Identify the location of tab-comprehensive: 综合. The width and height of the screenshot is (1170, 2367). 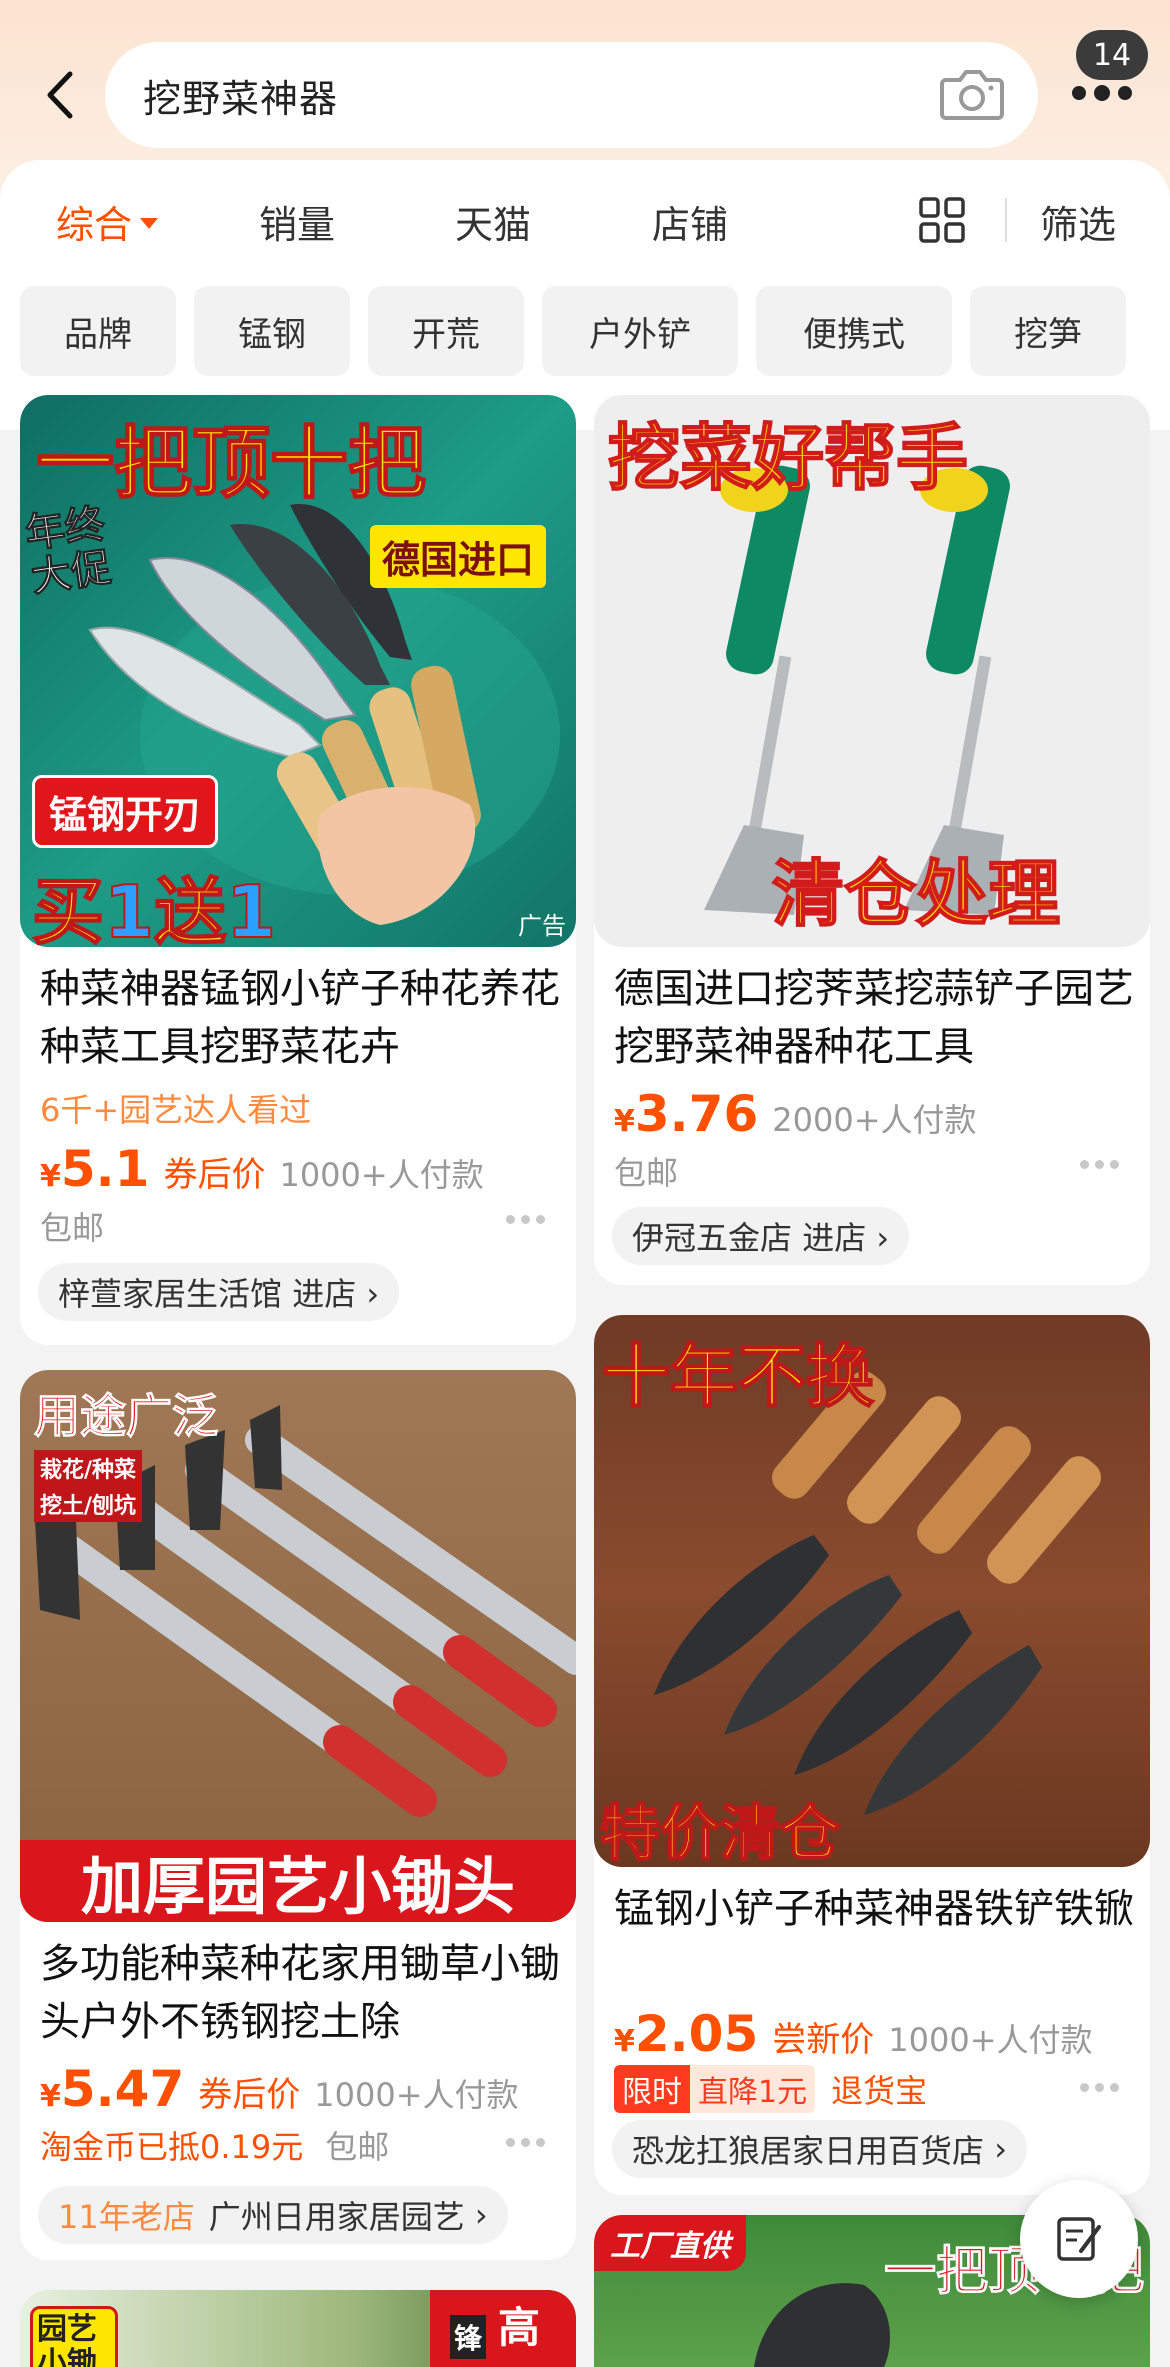
(107, 221).